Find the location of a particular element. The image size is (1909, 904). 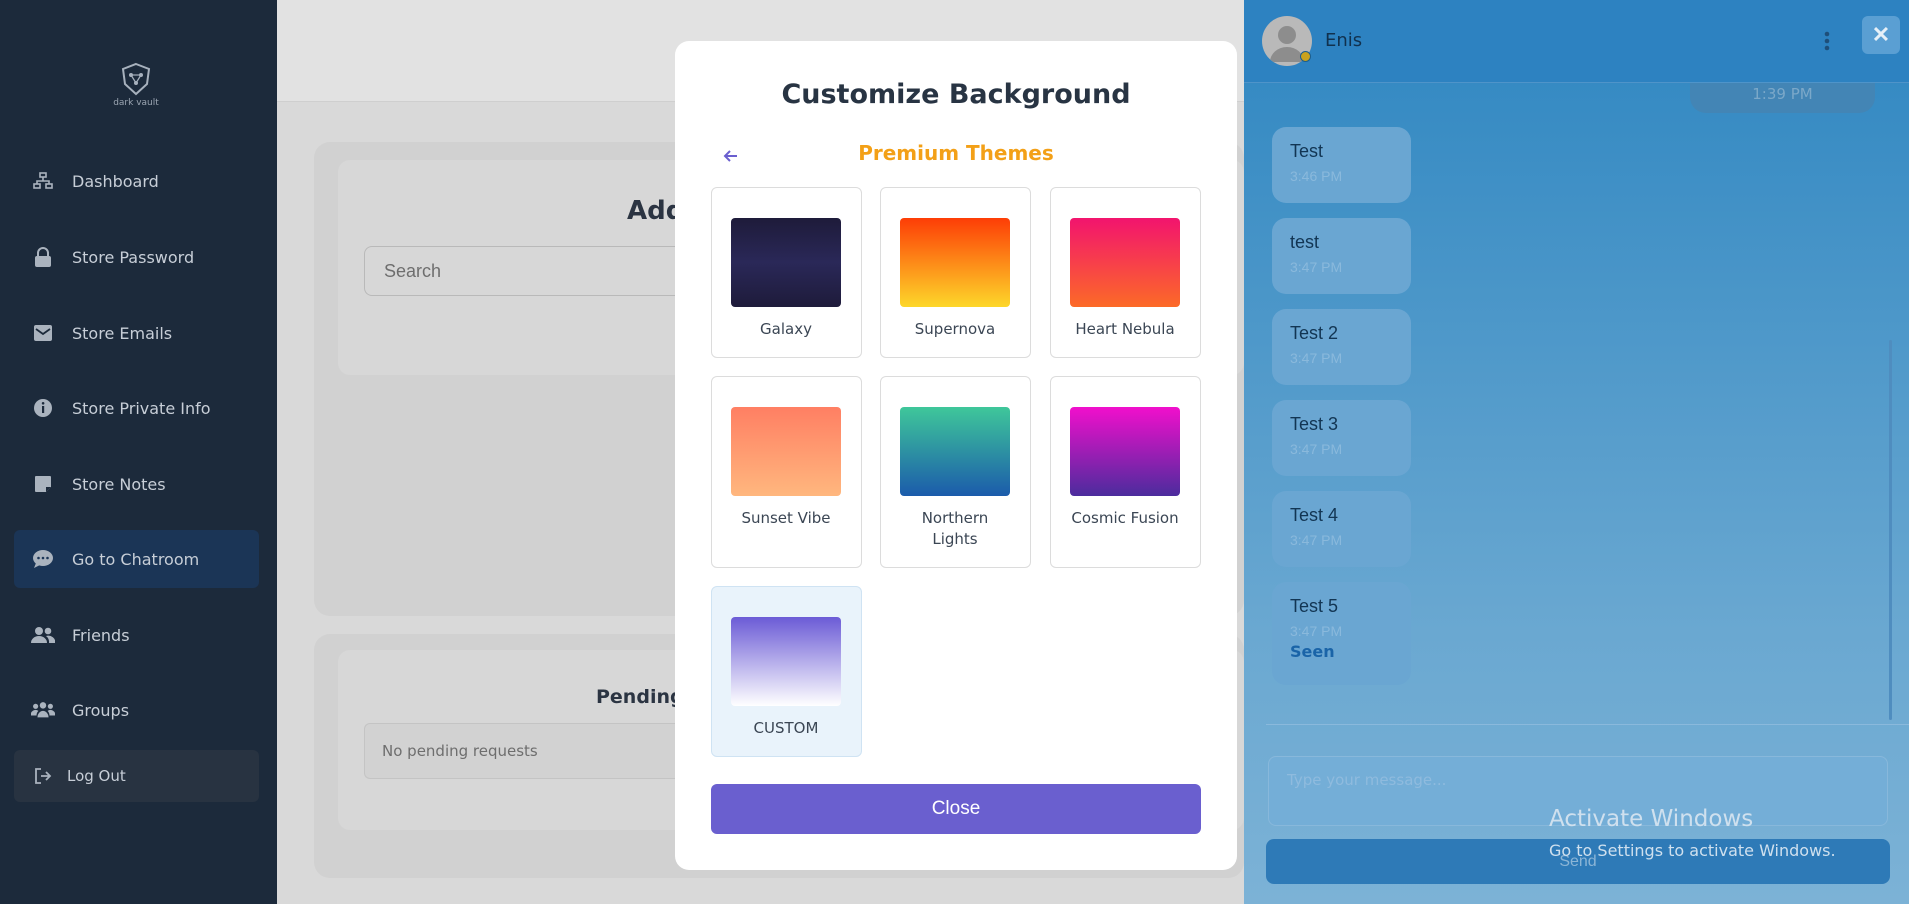

close-button: Close is located at coordinates (956, 809).